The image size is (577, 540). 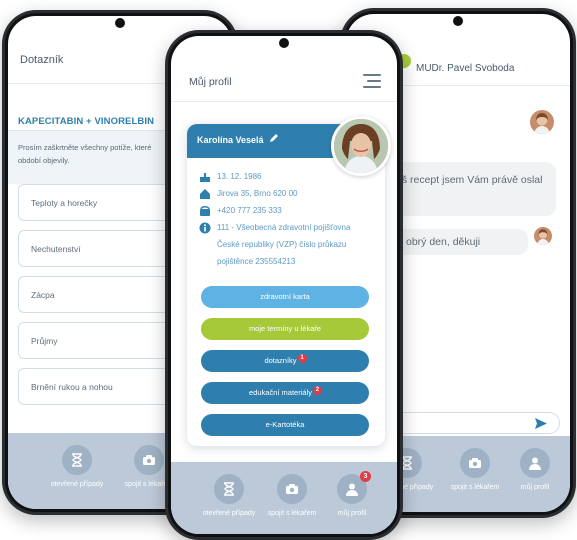 What do you see at coordinates (285, 425) in the screenshot?
I see `ekartoteka-button: e-Kartotéka` at bounding box center [285, 425].